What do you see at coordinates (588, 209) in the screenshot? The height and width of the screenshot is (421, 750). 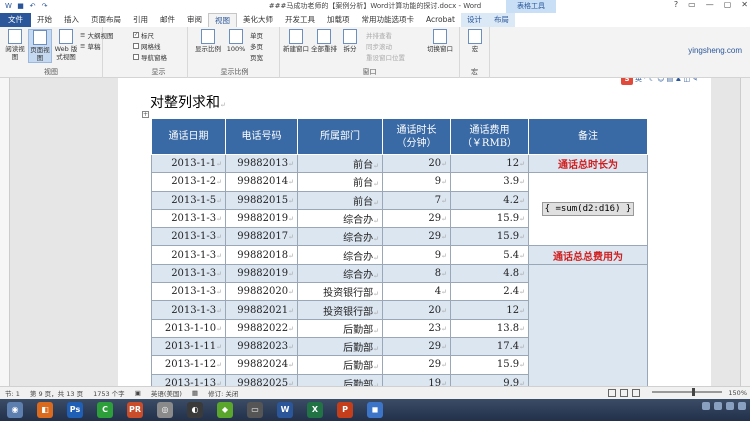 I see `sum-field-code: { =sum(d2:d16) }` at bounding box center [588, 209].